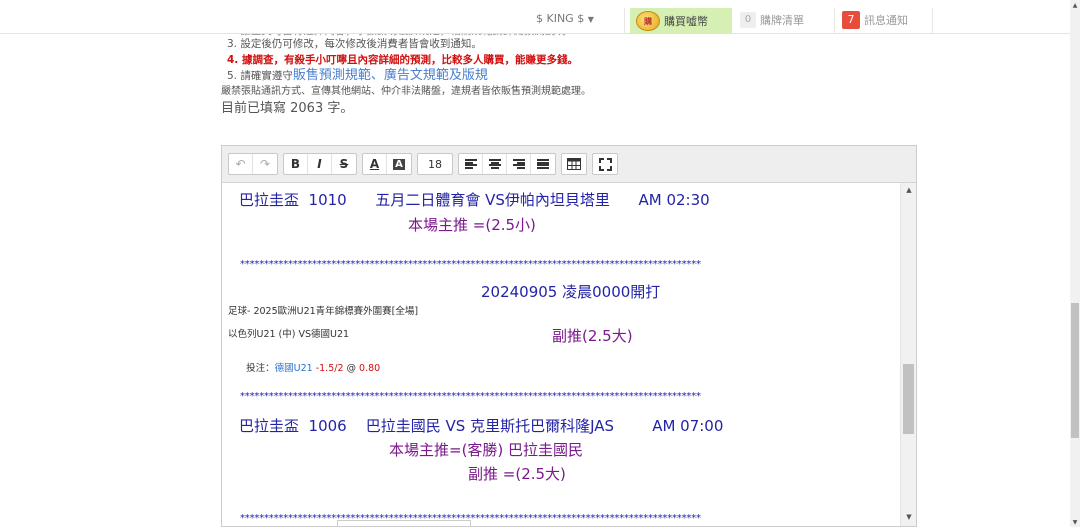 This screenshot has height=527, width=1080. I want to click on editor-toolbar: ↶ ↷ B I S A A 18, so click(569, 164).